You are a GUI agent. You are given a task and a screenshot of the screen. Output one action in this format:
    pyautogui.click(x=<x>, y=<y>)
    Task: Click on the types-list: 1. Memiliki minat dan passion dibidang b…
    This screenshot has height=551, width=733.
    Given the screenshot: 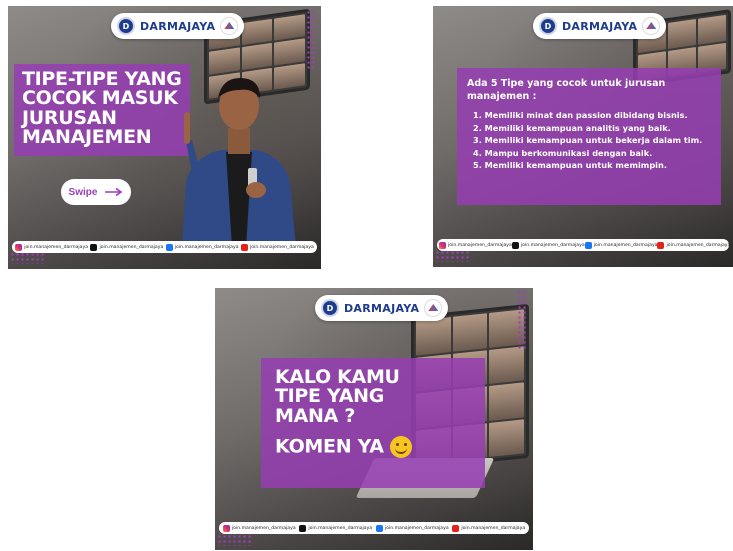 What is the action you would take?
    pyautogui.click(x=589, y=140)
    